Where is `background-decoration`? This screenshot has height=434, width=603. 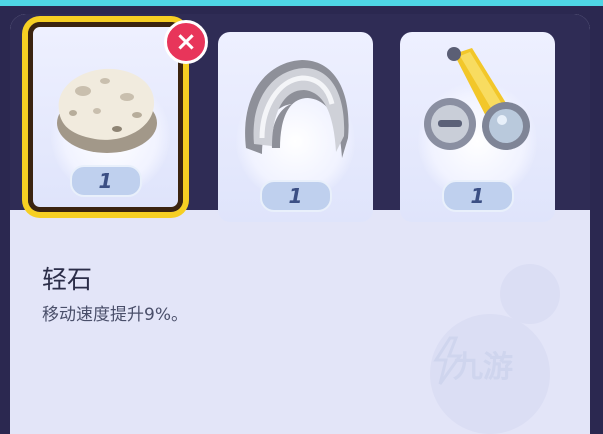 background-decoration is located at coordinates (530, 294).